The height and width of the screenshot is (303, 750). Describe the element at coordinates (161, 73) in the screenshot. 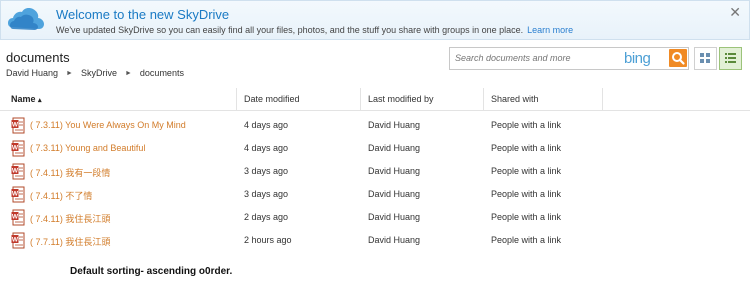

I see `breadcrumb-item-current: documents` at that location.